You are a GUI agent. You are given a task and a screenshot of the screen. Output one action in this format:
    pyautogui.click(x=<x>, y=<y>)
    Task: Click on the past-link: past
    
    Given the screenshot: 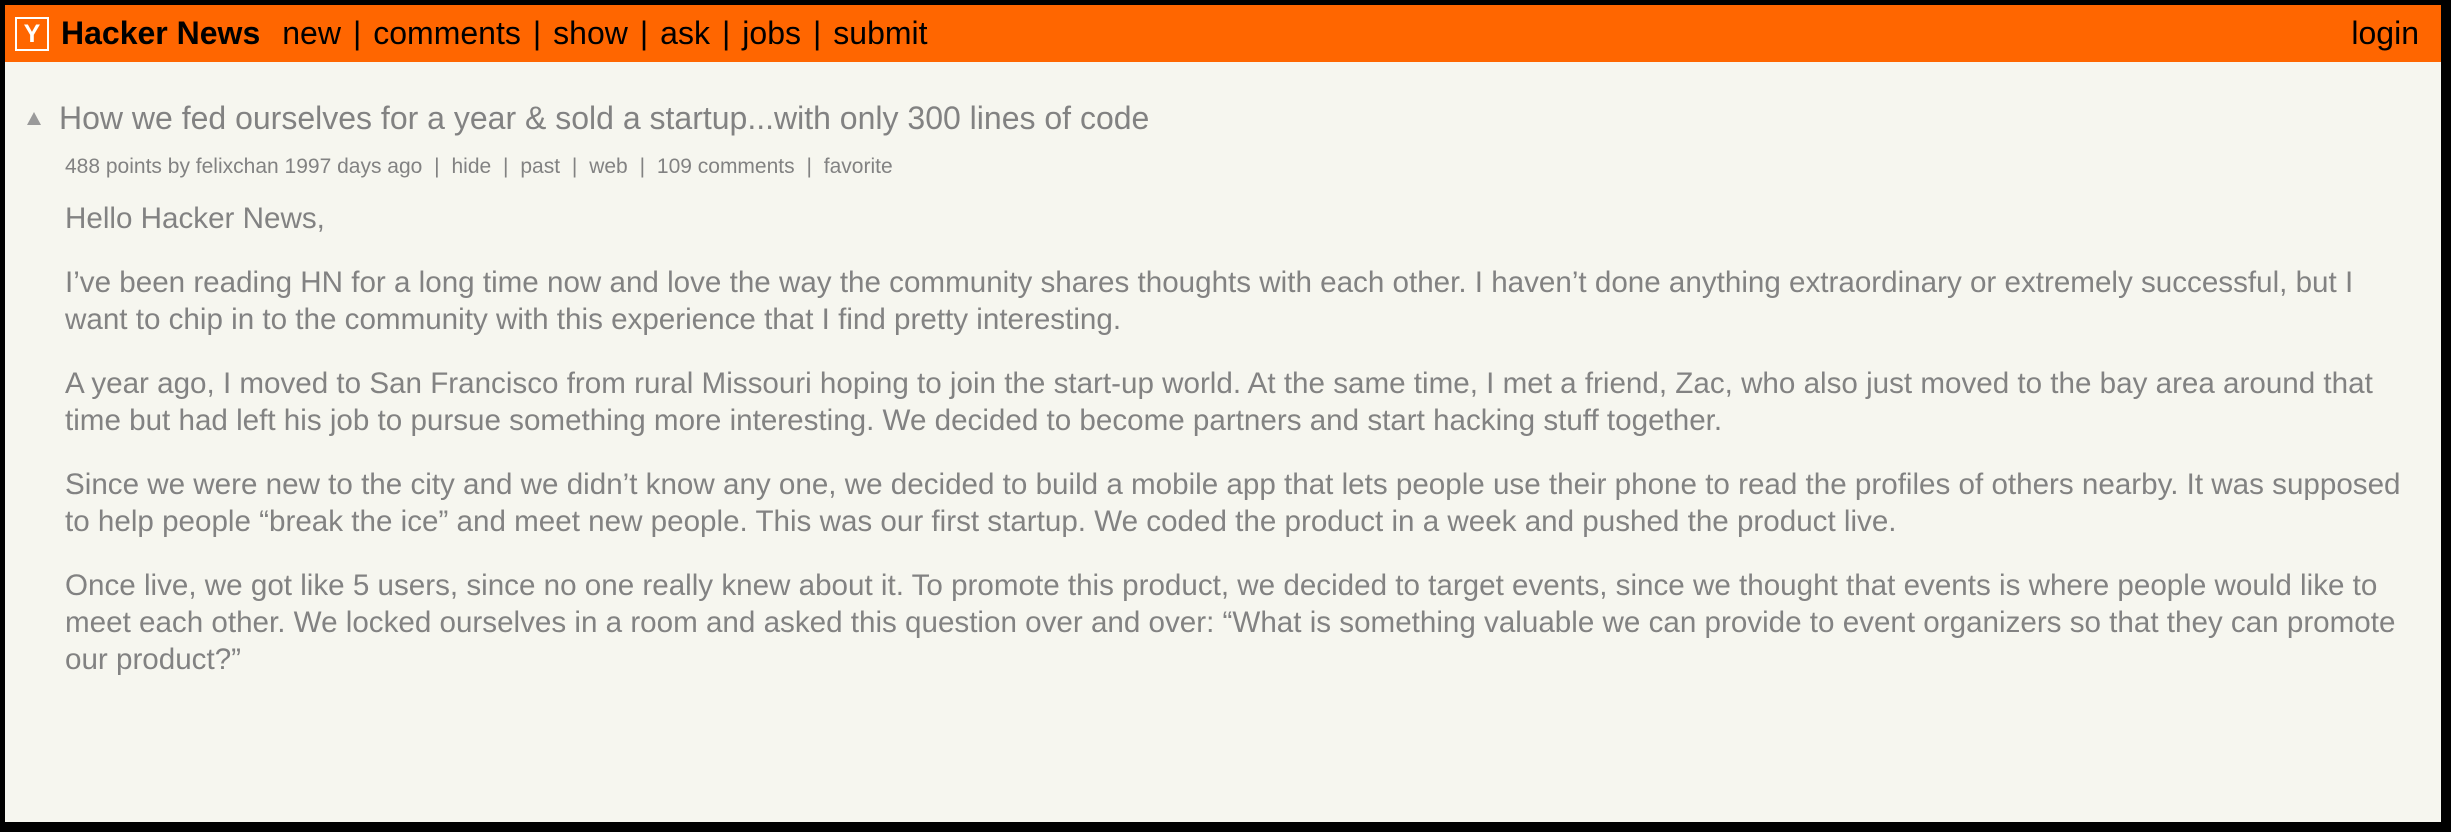 What is the action you would take?
    pyautogui.click(x=540, y=166)
    